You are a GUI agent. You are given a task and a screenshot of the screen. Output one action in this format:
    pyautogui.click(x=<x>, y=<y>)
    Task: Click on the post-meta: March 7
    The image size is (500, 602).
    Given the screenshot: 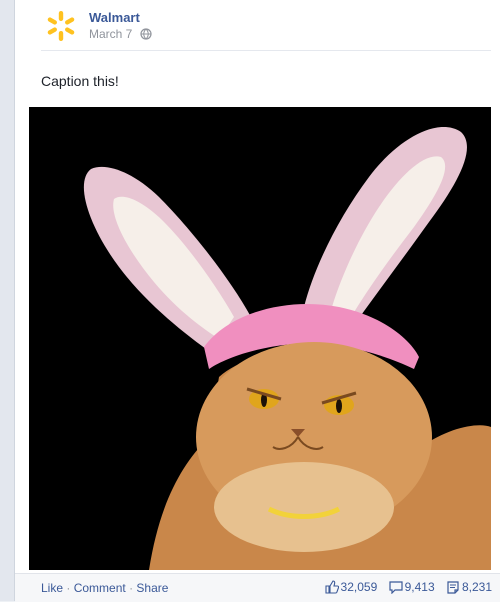 What is the action you would take?
    pyautogui.click(x=120, y=34)
    